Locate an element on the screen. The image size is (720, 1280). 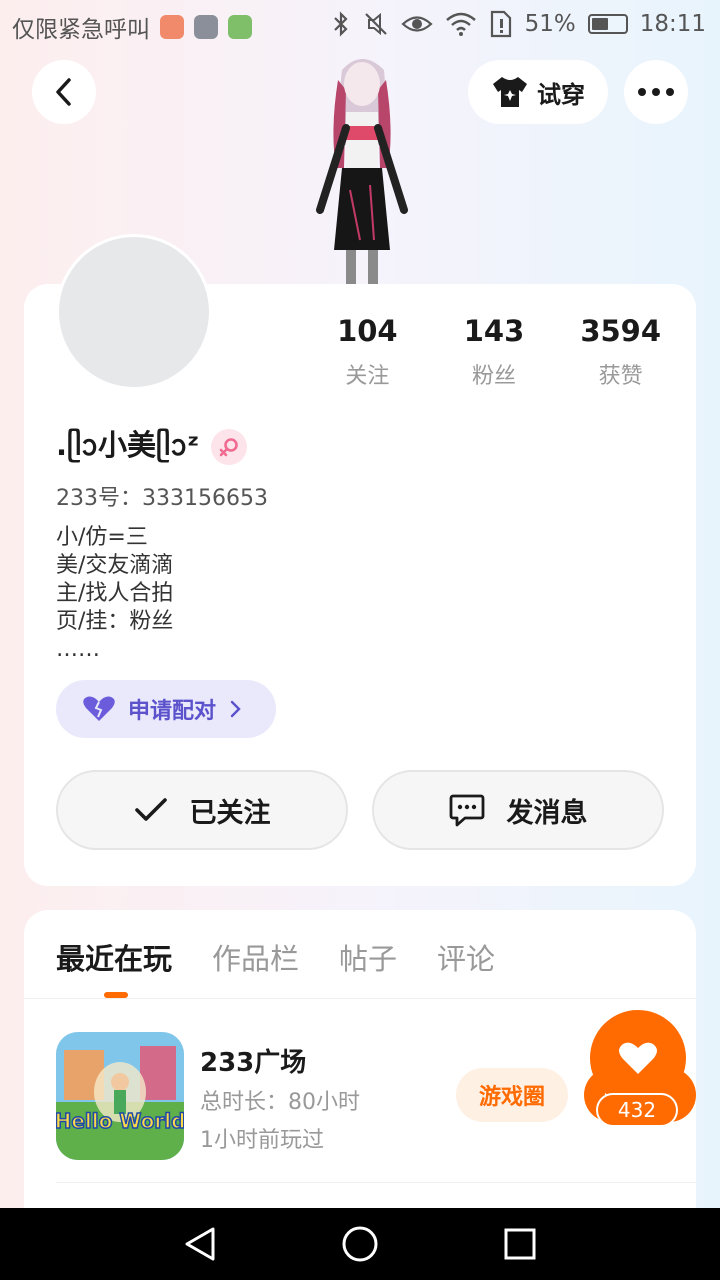
avatar-3d-figure is located at coordinates (362, 167).